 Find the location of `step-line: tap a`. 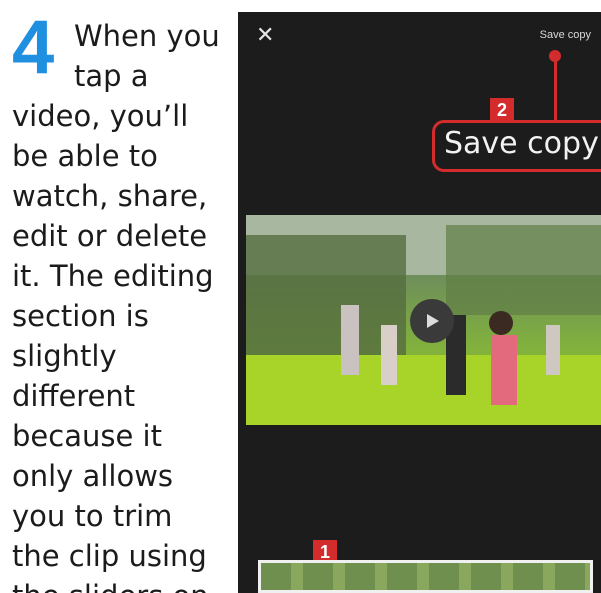

step-line: tap a is located at coordinates (111, 76).